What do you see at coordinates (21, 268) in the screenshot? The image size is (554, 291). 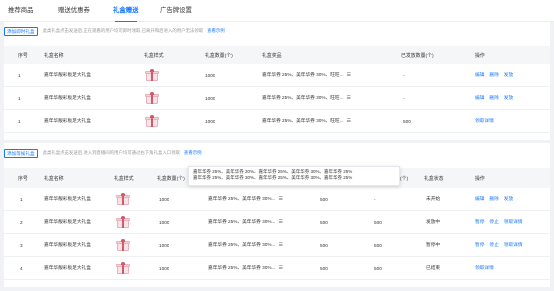 I see `row-index: 4` at bounding box center [21, 268].